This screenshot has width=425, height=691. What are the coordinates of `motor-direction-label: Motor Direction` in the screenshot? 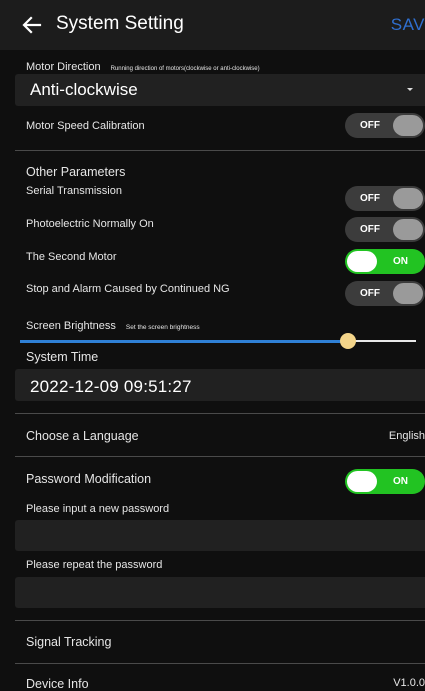 It's located at (63, 67).